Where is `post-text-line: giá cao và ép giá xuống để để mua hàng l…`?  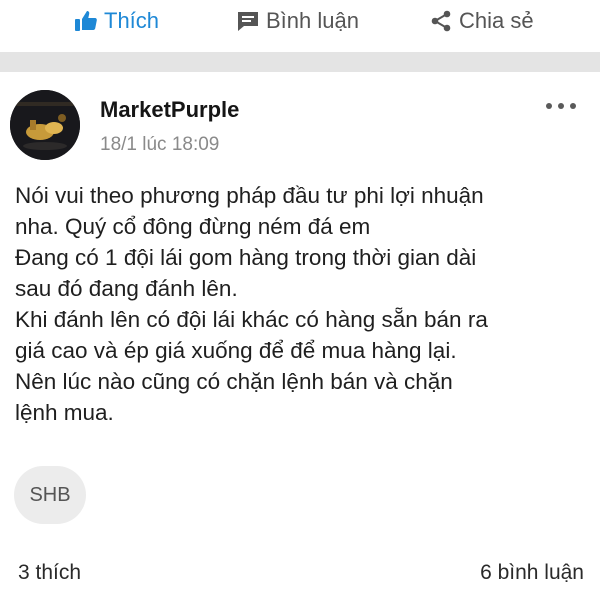
post-text-line: giá cao và ép giá xuống để để mua hàng l… is located at coordinates (236, 350).